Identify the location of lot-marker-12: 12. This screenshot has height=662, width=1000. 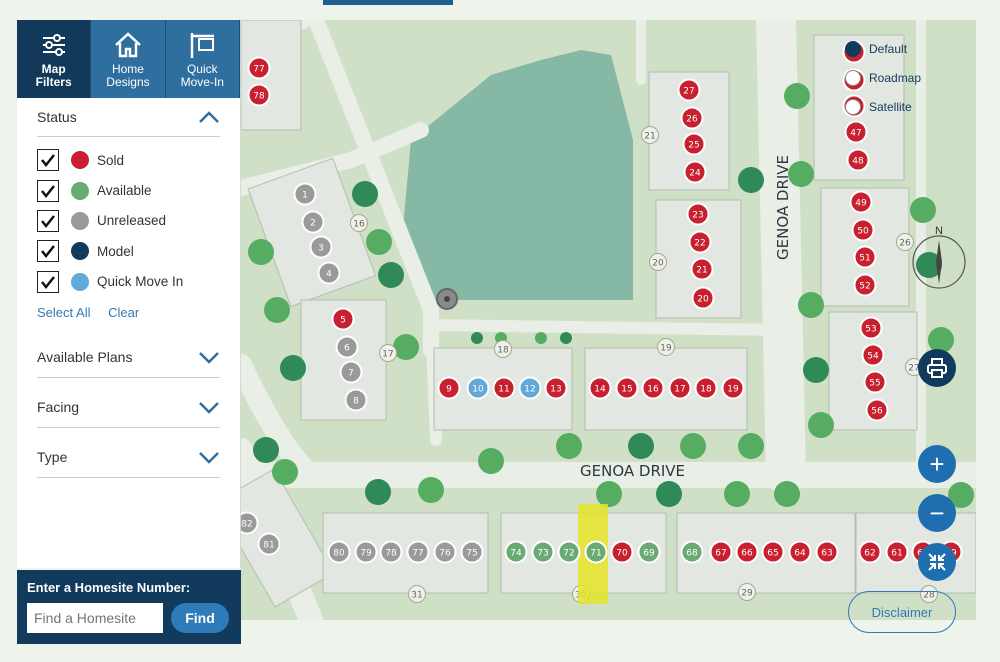
(530, 388).